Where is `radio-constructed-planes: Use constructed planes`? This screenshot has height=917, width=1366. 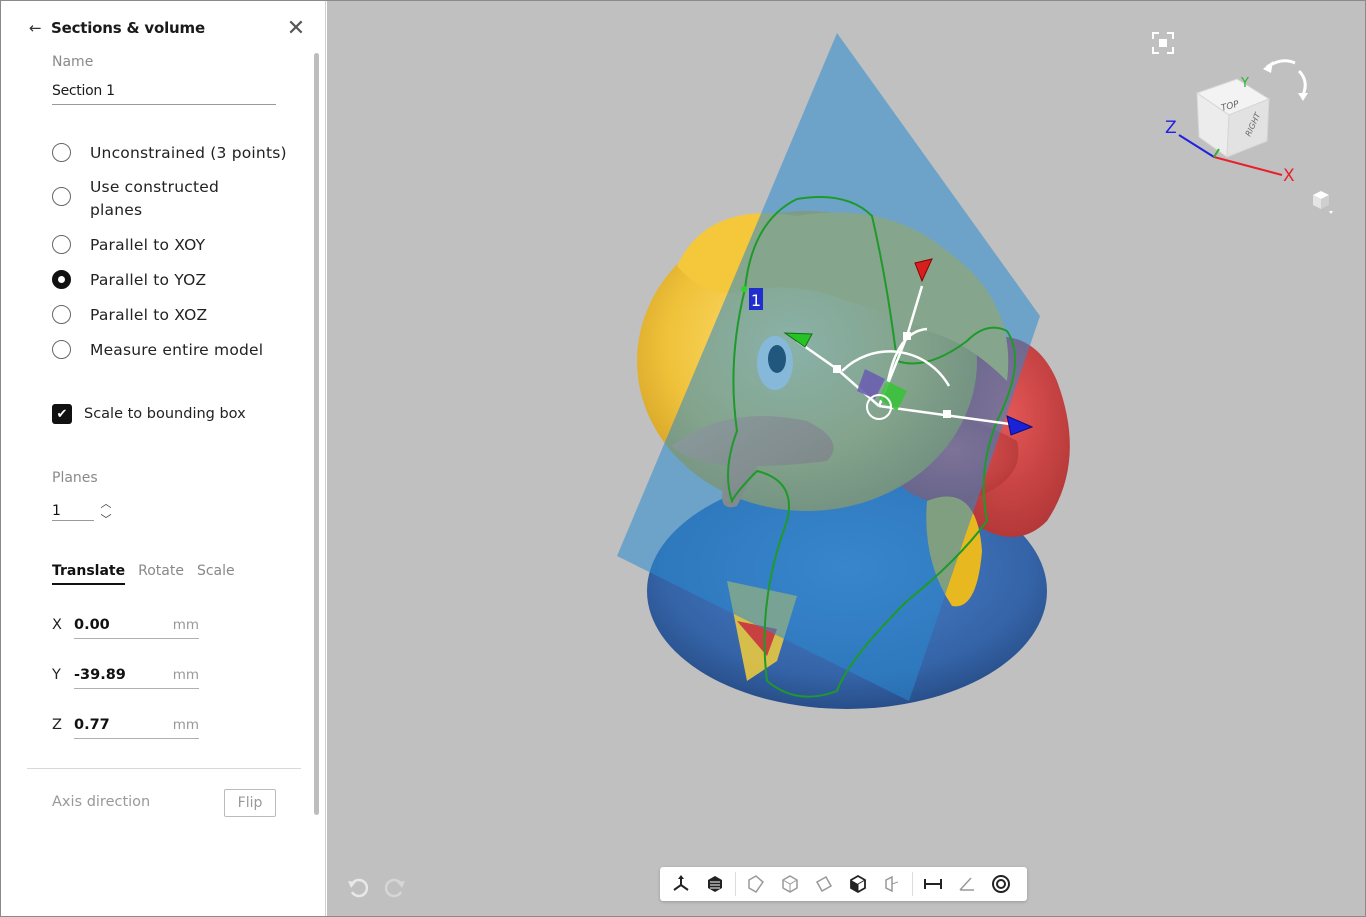 radio-constructed-planes: Use constructed planes is located at coordinates (147, 199).